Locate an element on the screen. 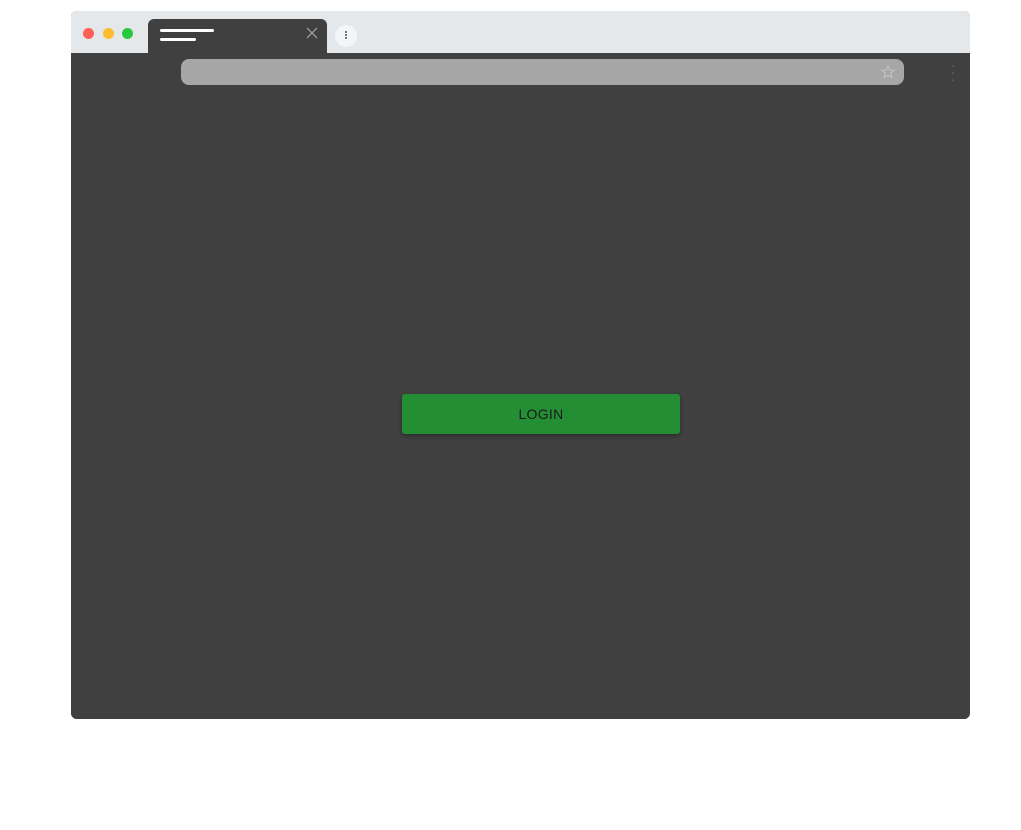 Image resolution: width=1021 pixels, height=830 pixels. kebab-menu-icon is located at coordinates (953, 73).